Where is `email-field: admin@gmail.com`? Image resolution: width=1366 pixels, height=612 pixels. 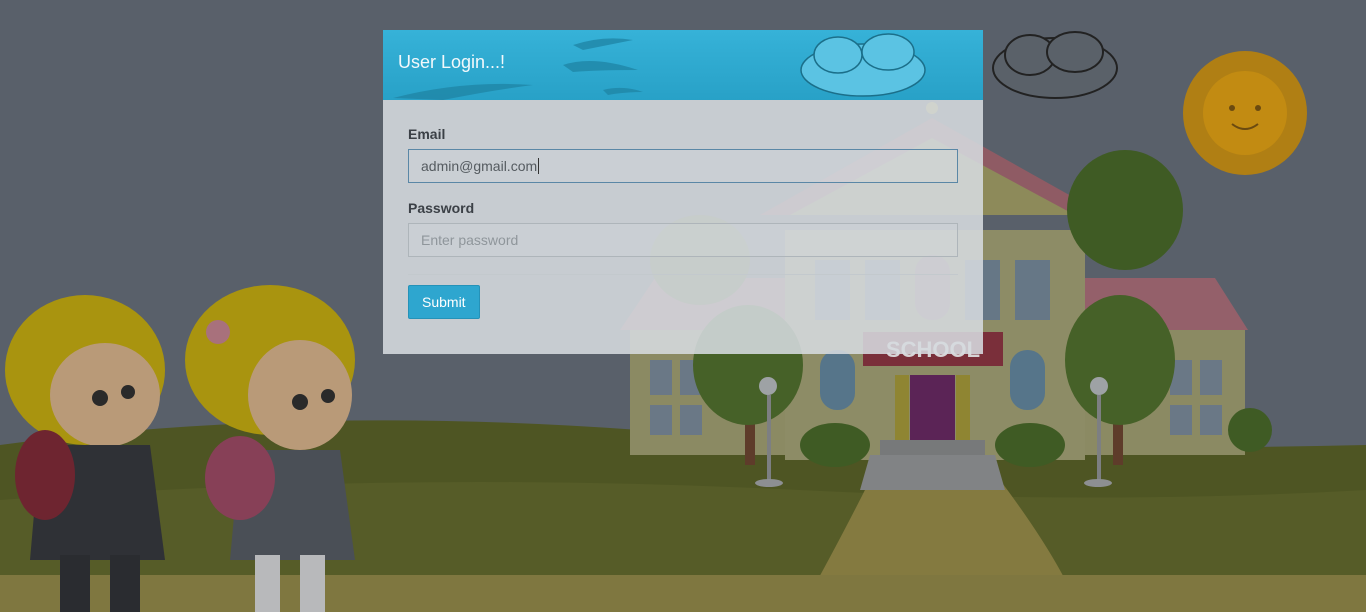 email-field: admin@gmail.com is located at coordinates (683, 166).